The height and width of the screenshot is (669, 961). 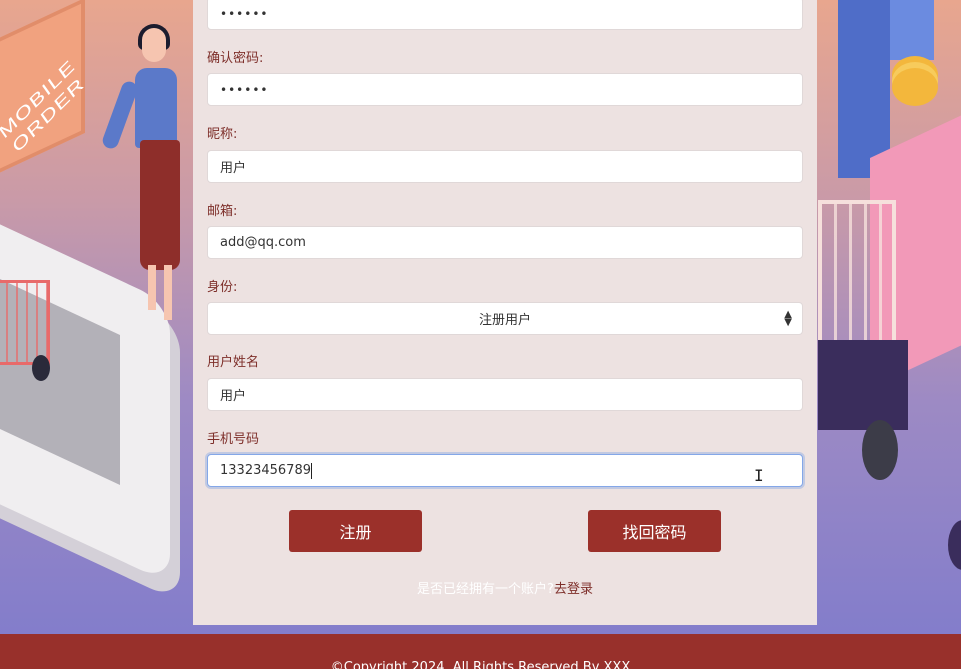 I want to click on phone-value: 13323456789, so click(x=265, y=470).